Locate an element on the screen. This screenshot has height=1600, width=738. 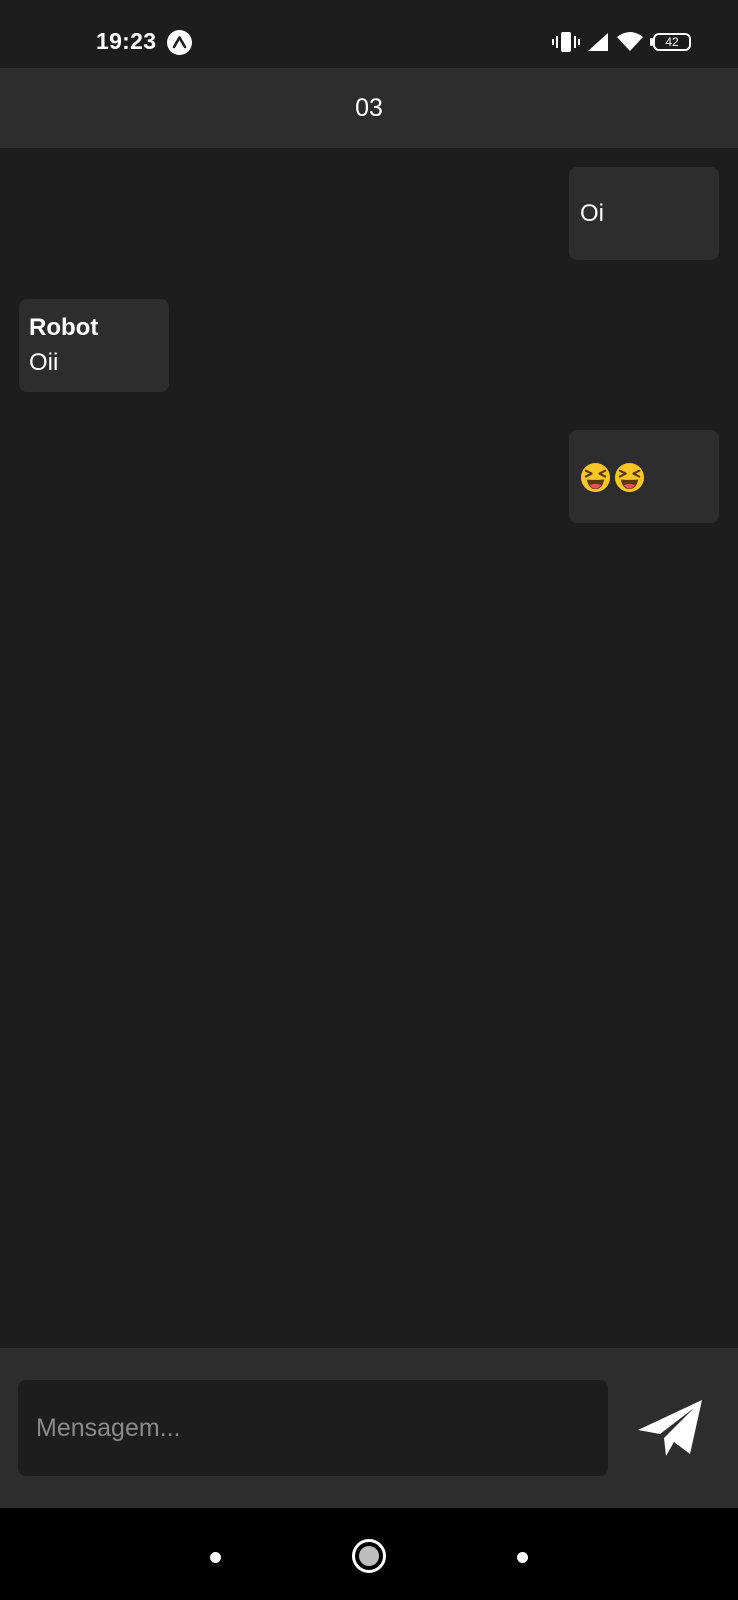
send-button is located at coordinates (671, 1428).